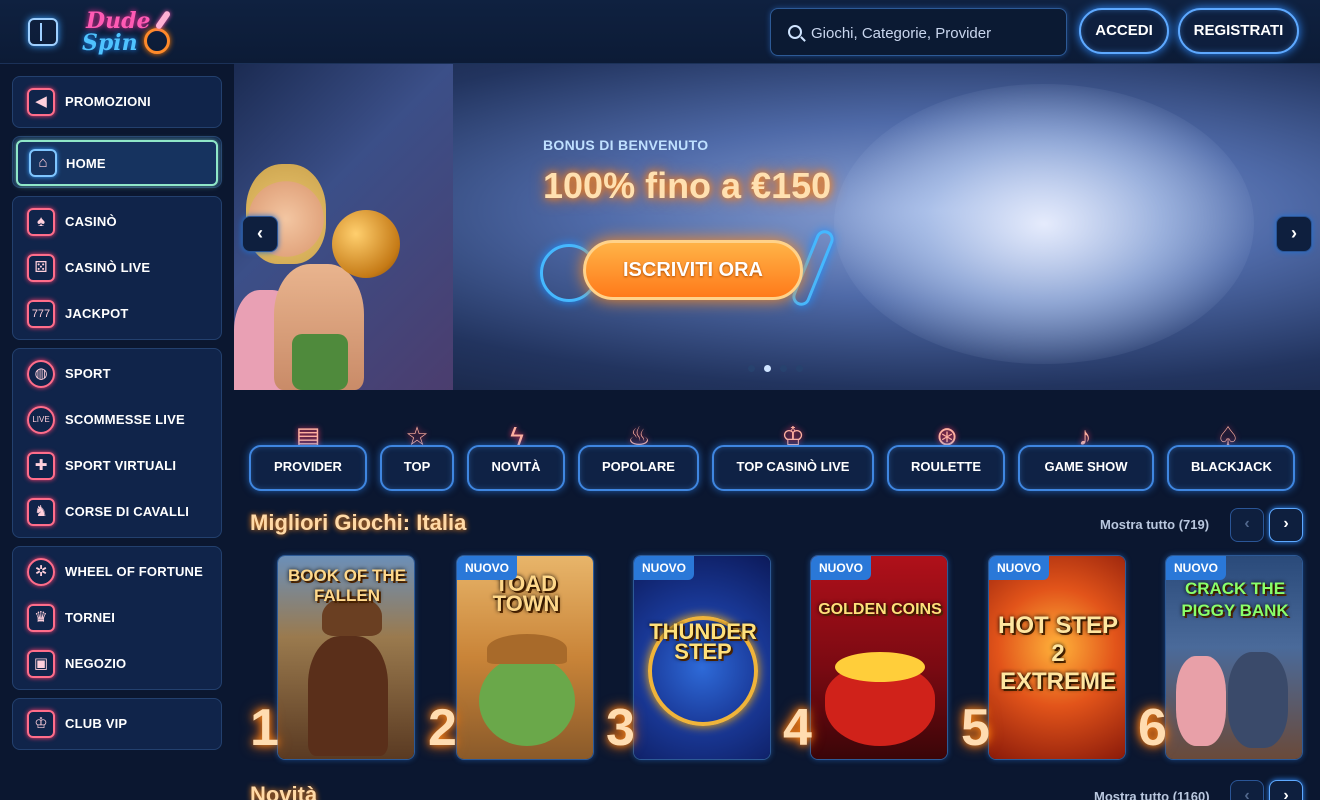 The width and height of the screenshot is (1320, 800). What do you see at coordinates (117, 314) in the screenshot?
I see `sidebar-item-jackpot: 777 JACKPOT` at bounding box center [117, 314].